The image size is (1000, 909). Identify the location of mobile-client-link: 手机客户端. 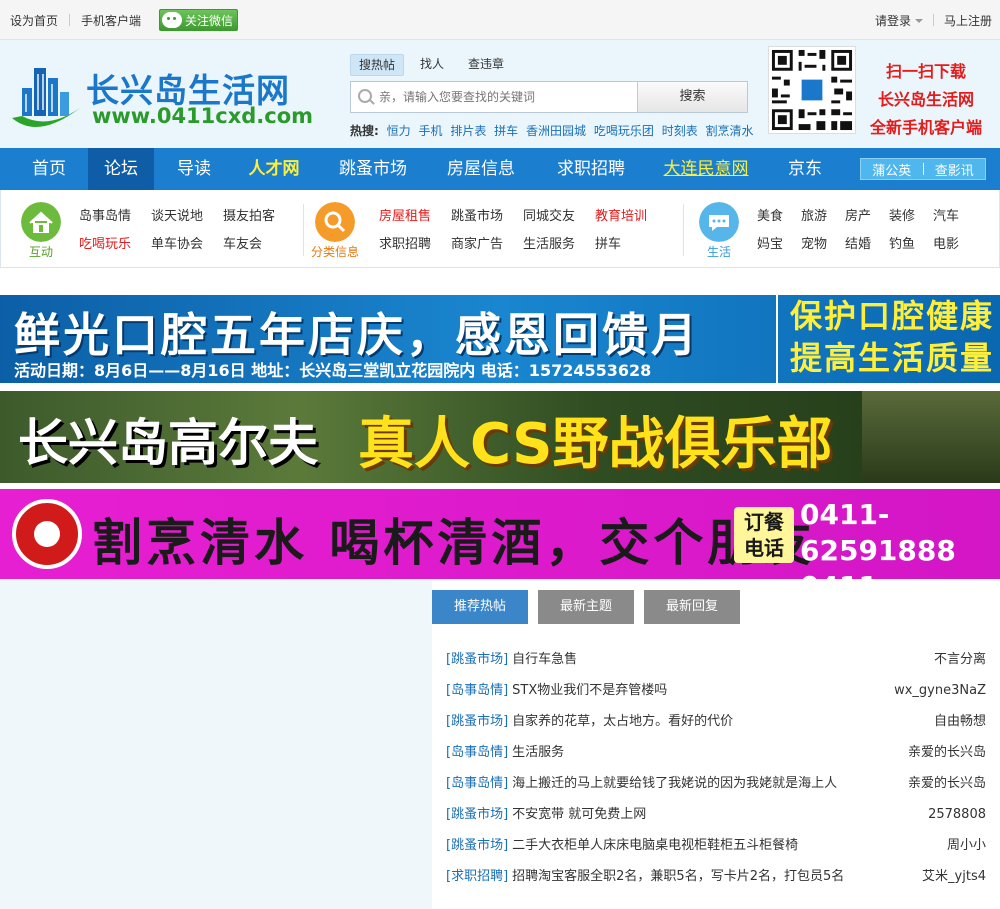
(111, 20).